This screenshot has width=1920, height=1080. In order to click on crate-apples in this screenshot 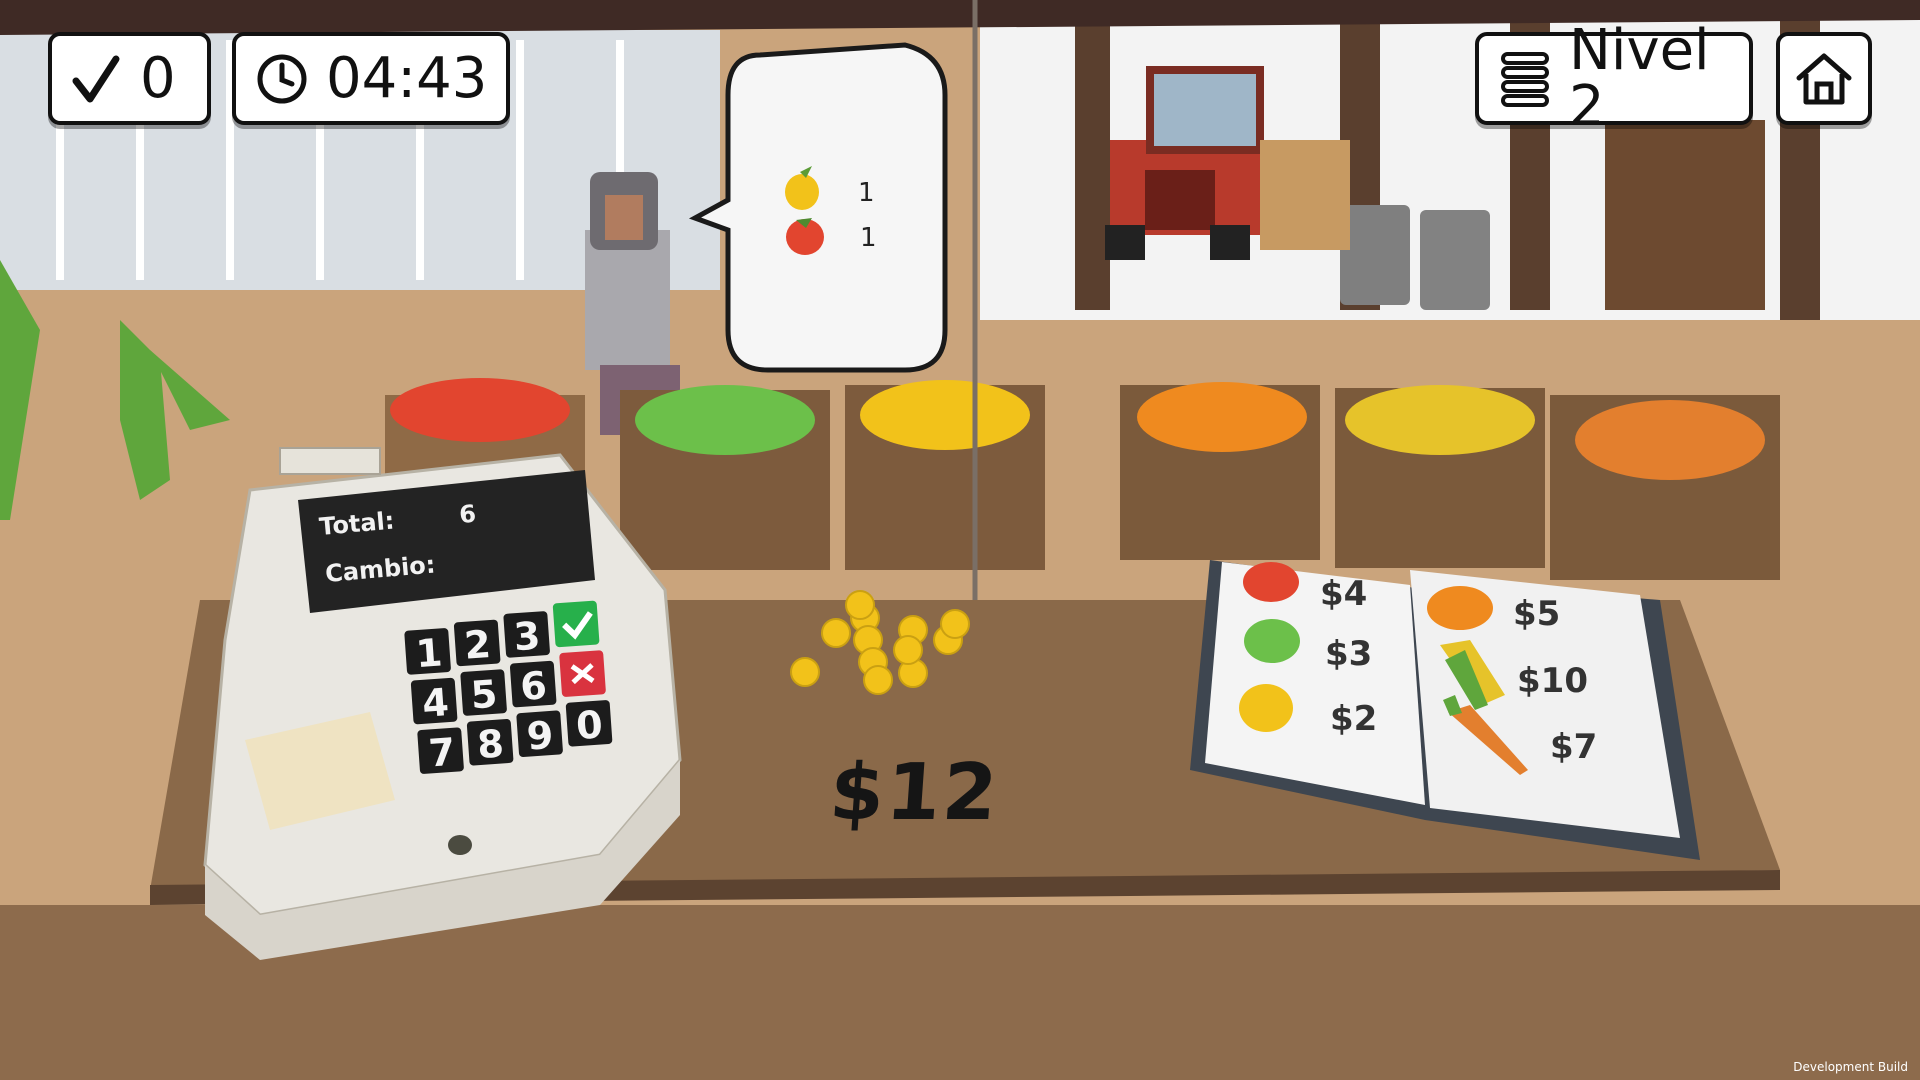, I will do `click(725, 477)`.